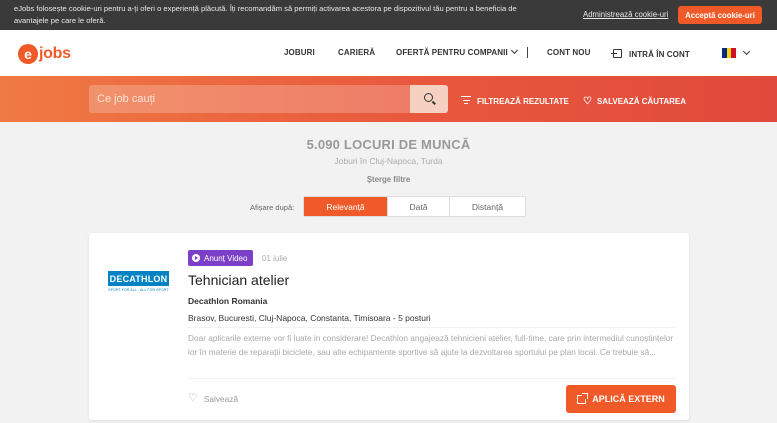 This screenshot has width=777, height=423. What do you see at coordinates (226, 258) in the screenshot?
I see `video-badge-label: Anunț Video` at bounding box center [226, 258].